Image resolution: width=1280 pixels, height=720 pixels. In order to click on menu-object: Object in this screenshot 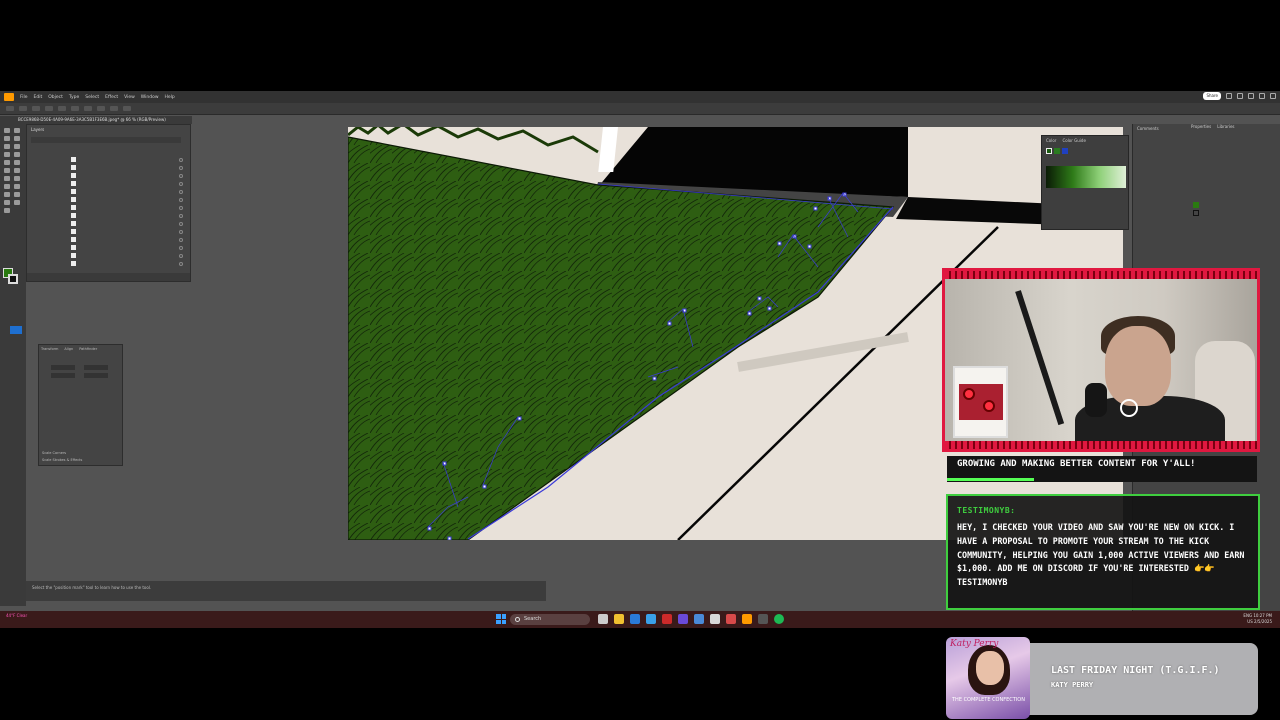, I will do `click(55, 97)`.